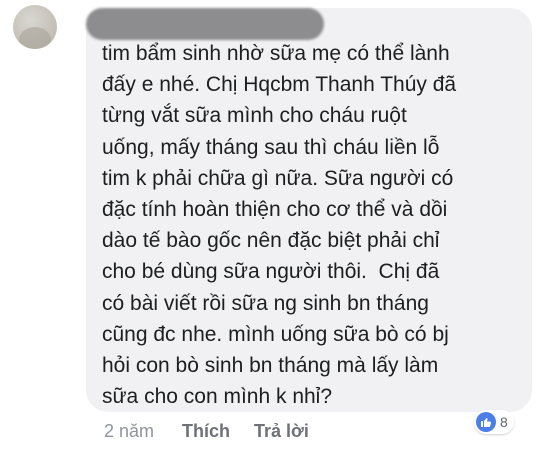 This screenshot has height=452, width=540. Describe the element at coordinates (486, 422) in the screenshot. I see `like-icon` at that location.